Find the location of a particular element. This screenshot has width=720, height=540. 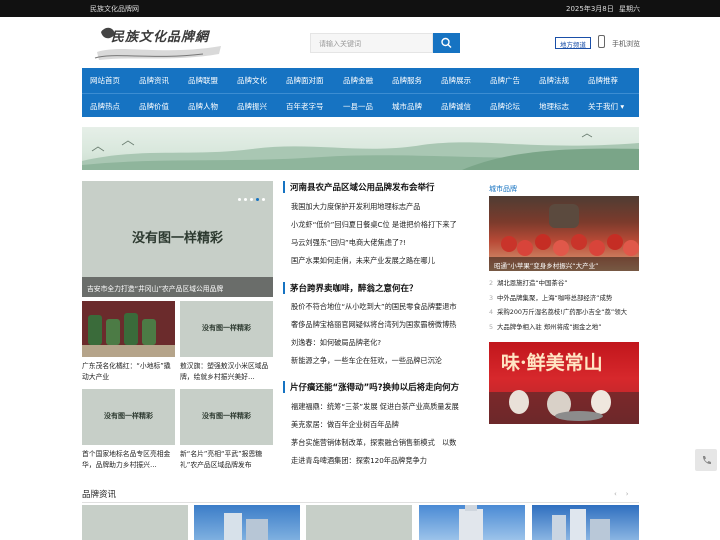

current-date: 2025年3月8日 is located at coordinates (590, 9).